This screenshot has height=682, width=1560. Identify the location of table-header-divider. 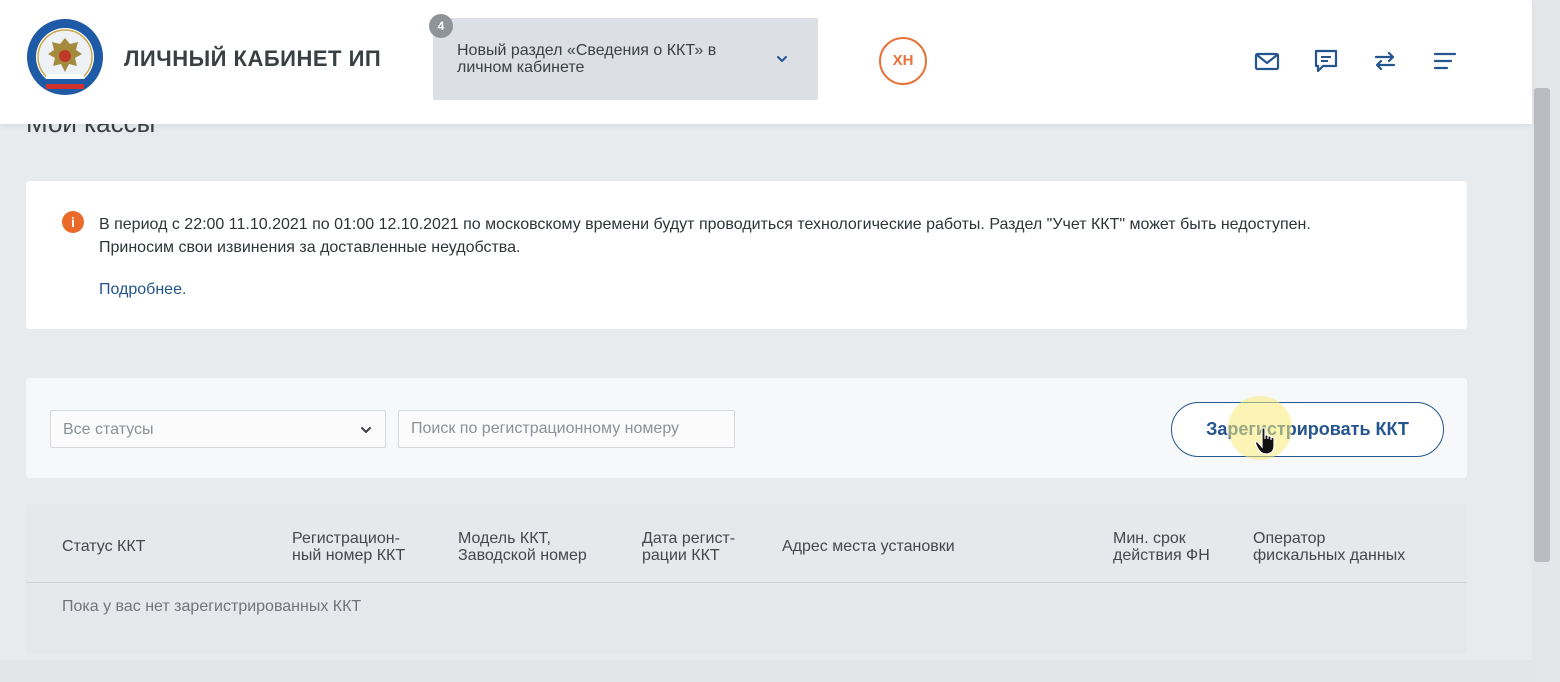
(746, 582).